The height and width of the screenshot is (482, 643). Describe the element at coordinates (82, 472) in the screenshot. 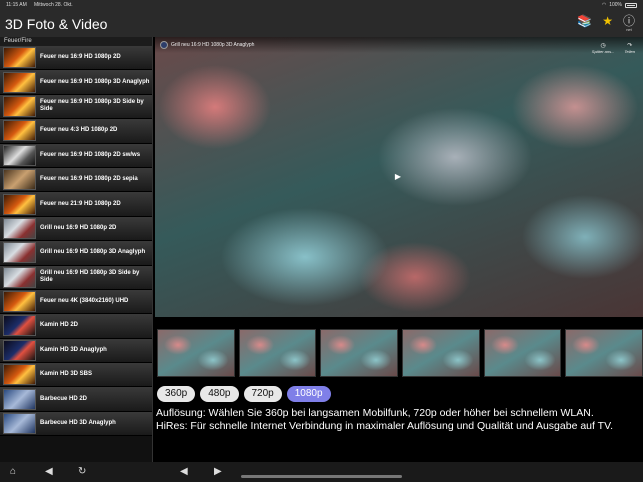

I see `reload-icon: ↻` at that location.